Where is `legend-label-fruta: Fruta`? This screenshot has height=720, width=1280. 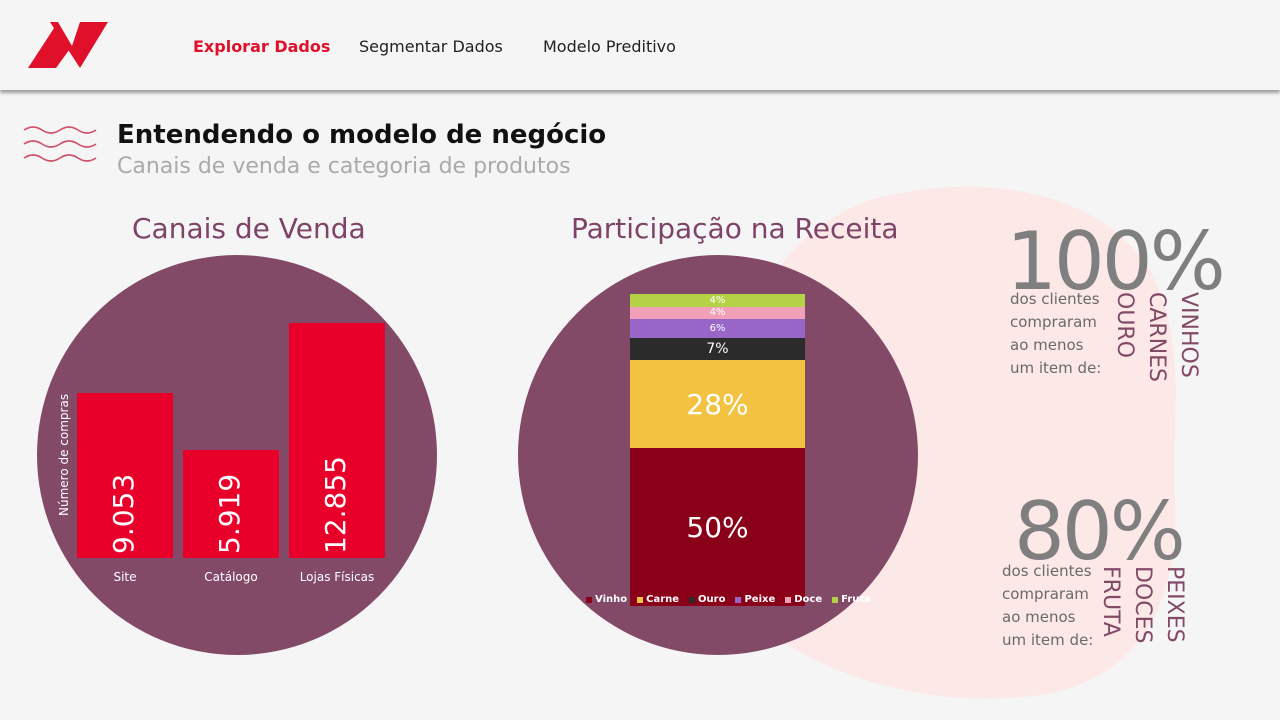 legend-label-fruta: Fruta is located at coordinates (856, 599).